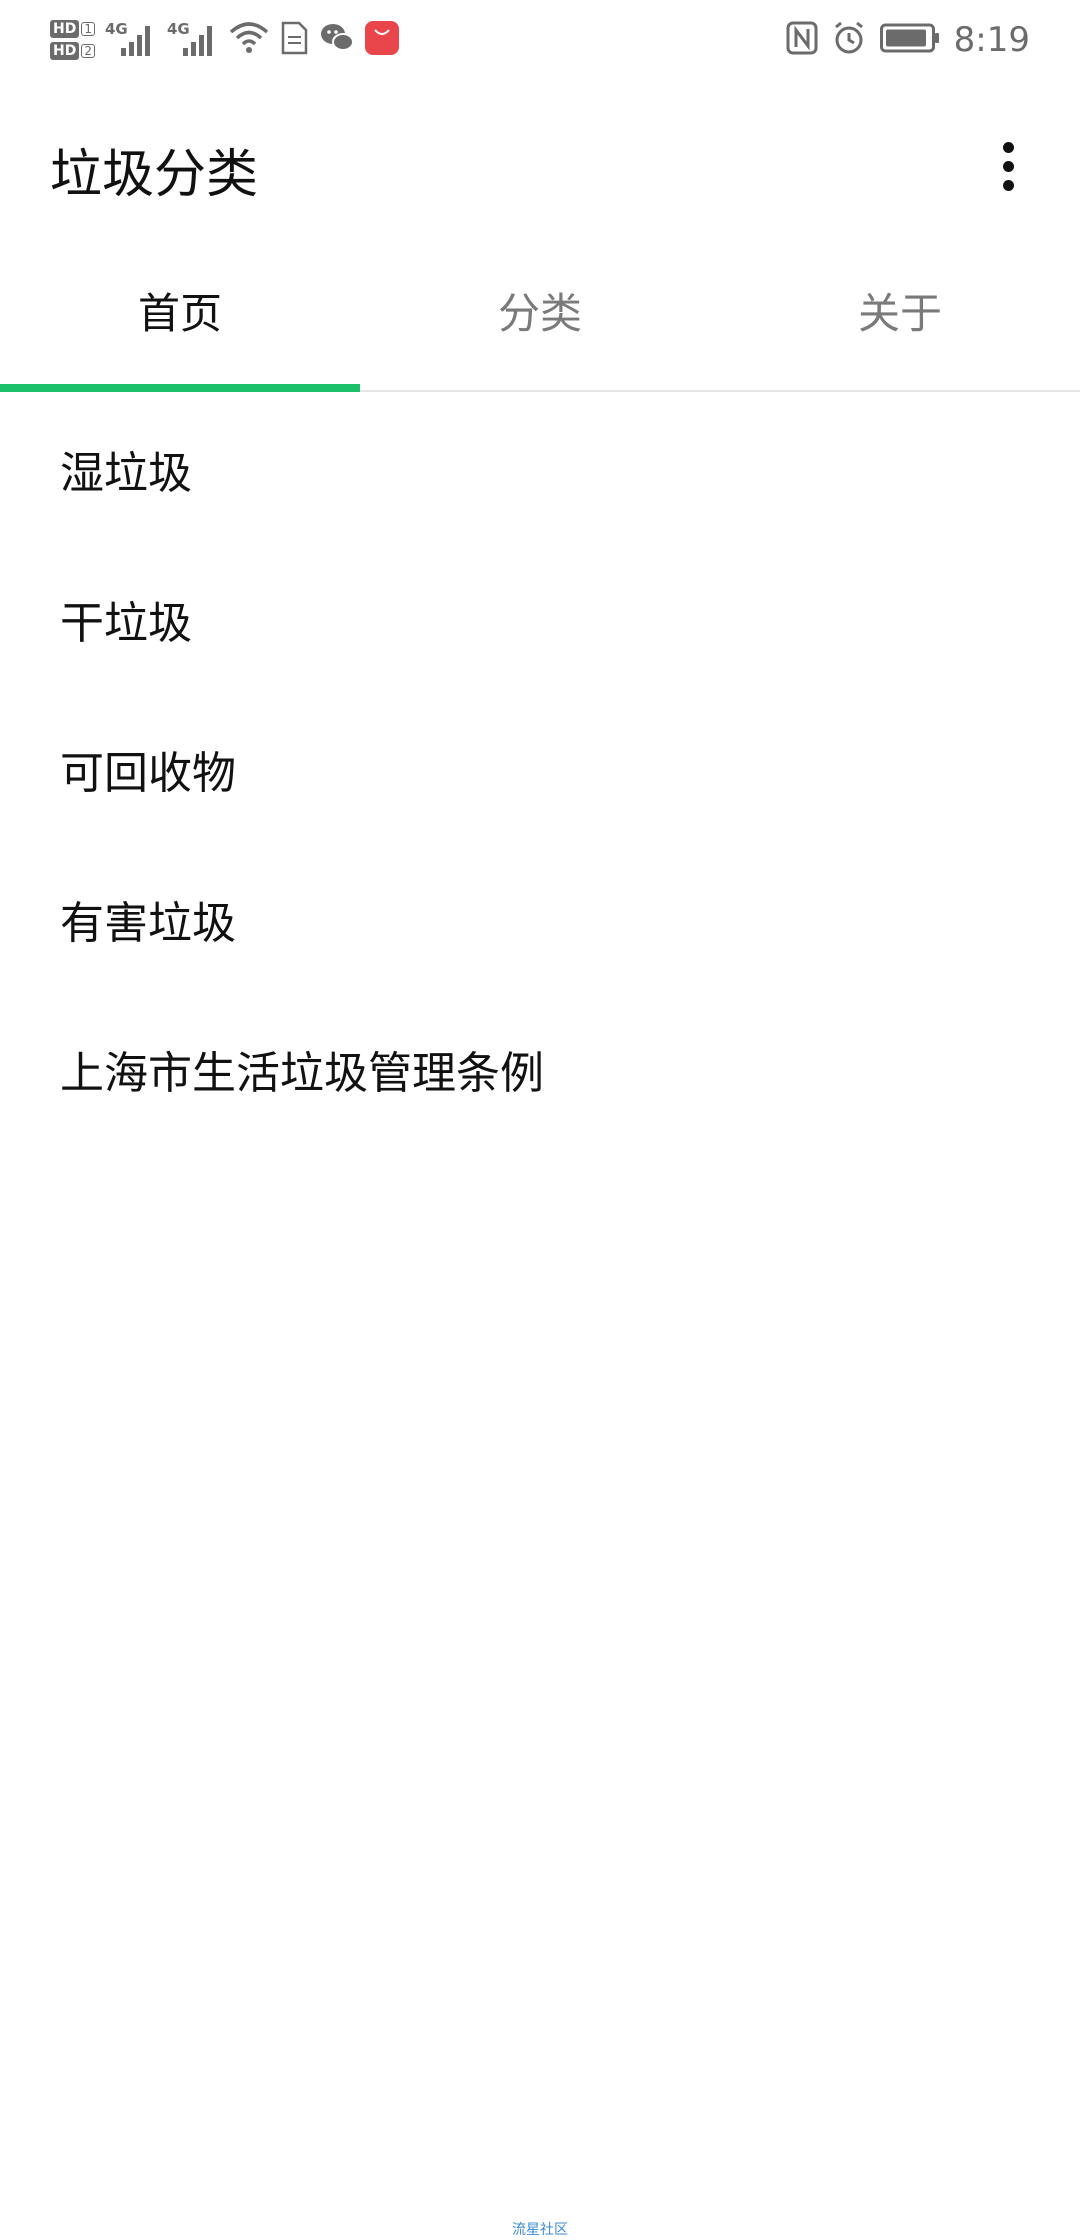 Image resolution: width=1080 pixels, height=2240 pixels. Describe the element at coordinates (131, 40) in the screenshot. I see `signal-icon-1: 4G` at that location.